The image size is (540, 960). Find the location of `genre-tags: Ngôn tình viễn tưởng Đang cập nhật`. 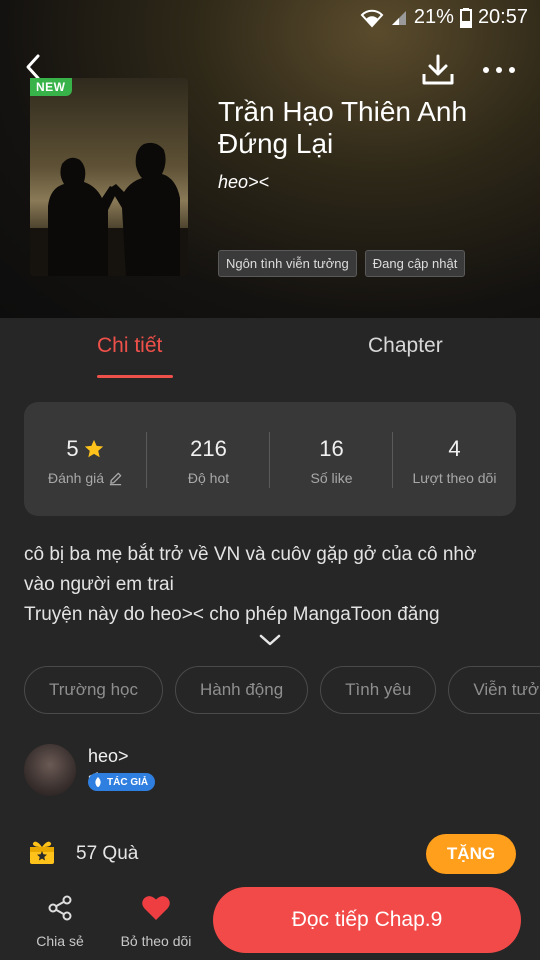

genre-tags: Ngôn tình viễn tưởng Đang cập nhật is located at coordinates (342, 263).